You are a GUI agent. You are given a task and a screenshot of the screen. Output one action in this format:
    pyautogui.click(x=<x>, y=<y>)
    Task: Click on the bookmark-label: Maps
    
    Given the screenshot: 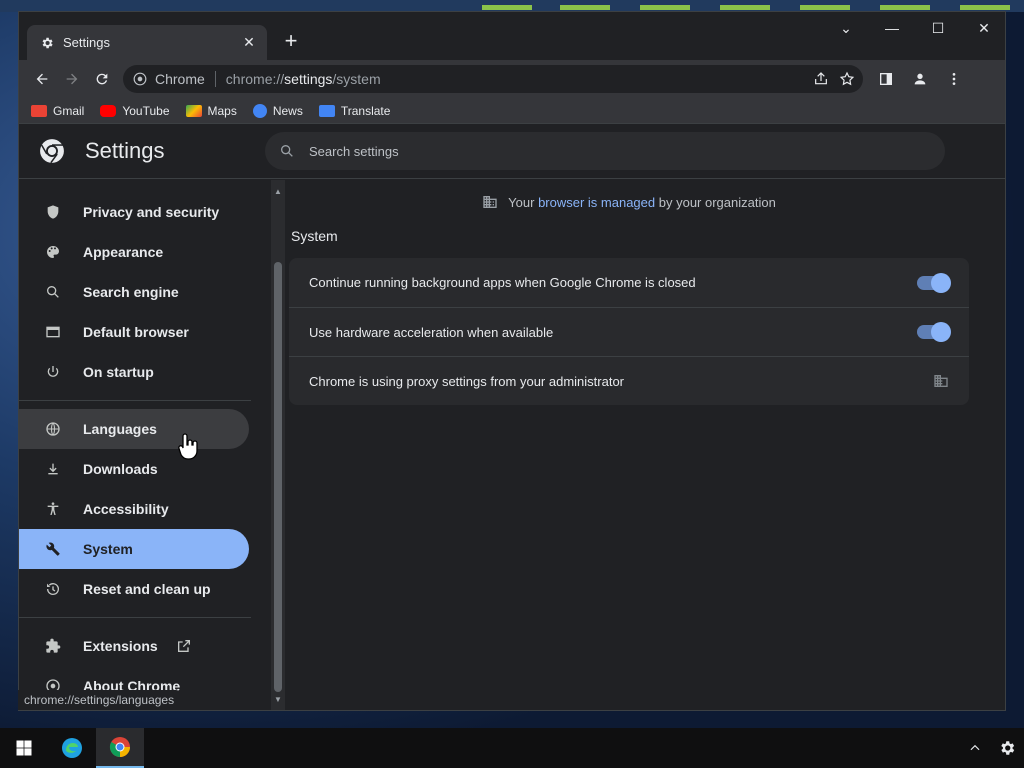 What is the action you would take?
    pyautogui.click(x=222, y=110)
    